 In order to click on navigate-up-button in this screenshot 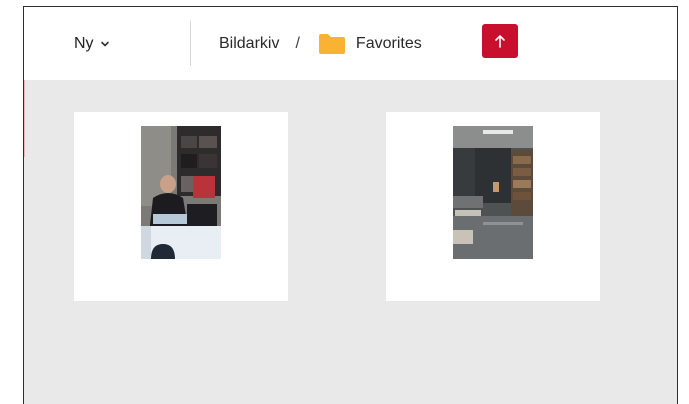, I will do `click(500, 41)`.